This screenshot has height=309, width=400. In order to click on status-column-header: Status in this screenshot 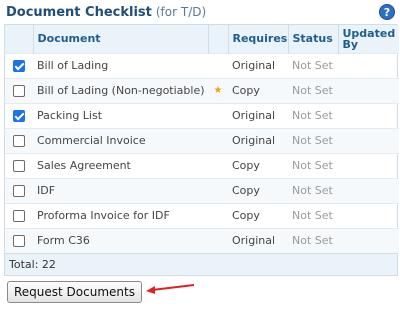, I will do `click(312, 39)`.